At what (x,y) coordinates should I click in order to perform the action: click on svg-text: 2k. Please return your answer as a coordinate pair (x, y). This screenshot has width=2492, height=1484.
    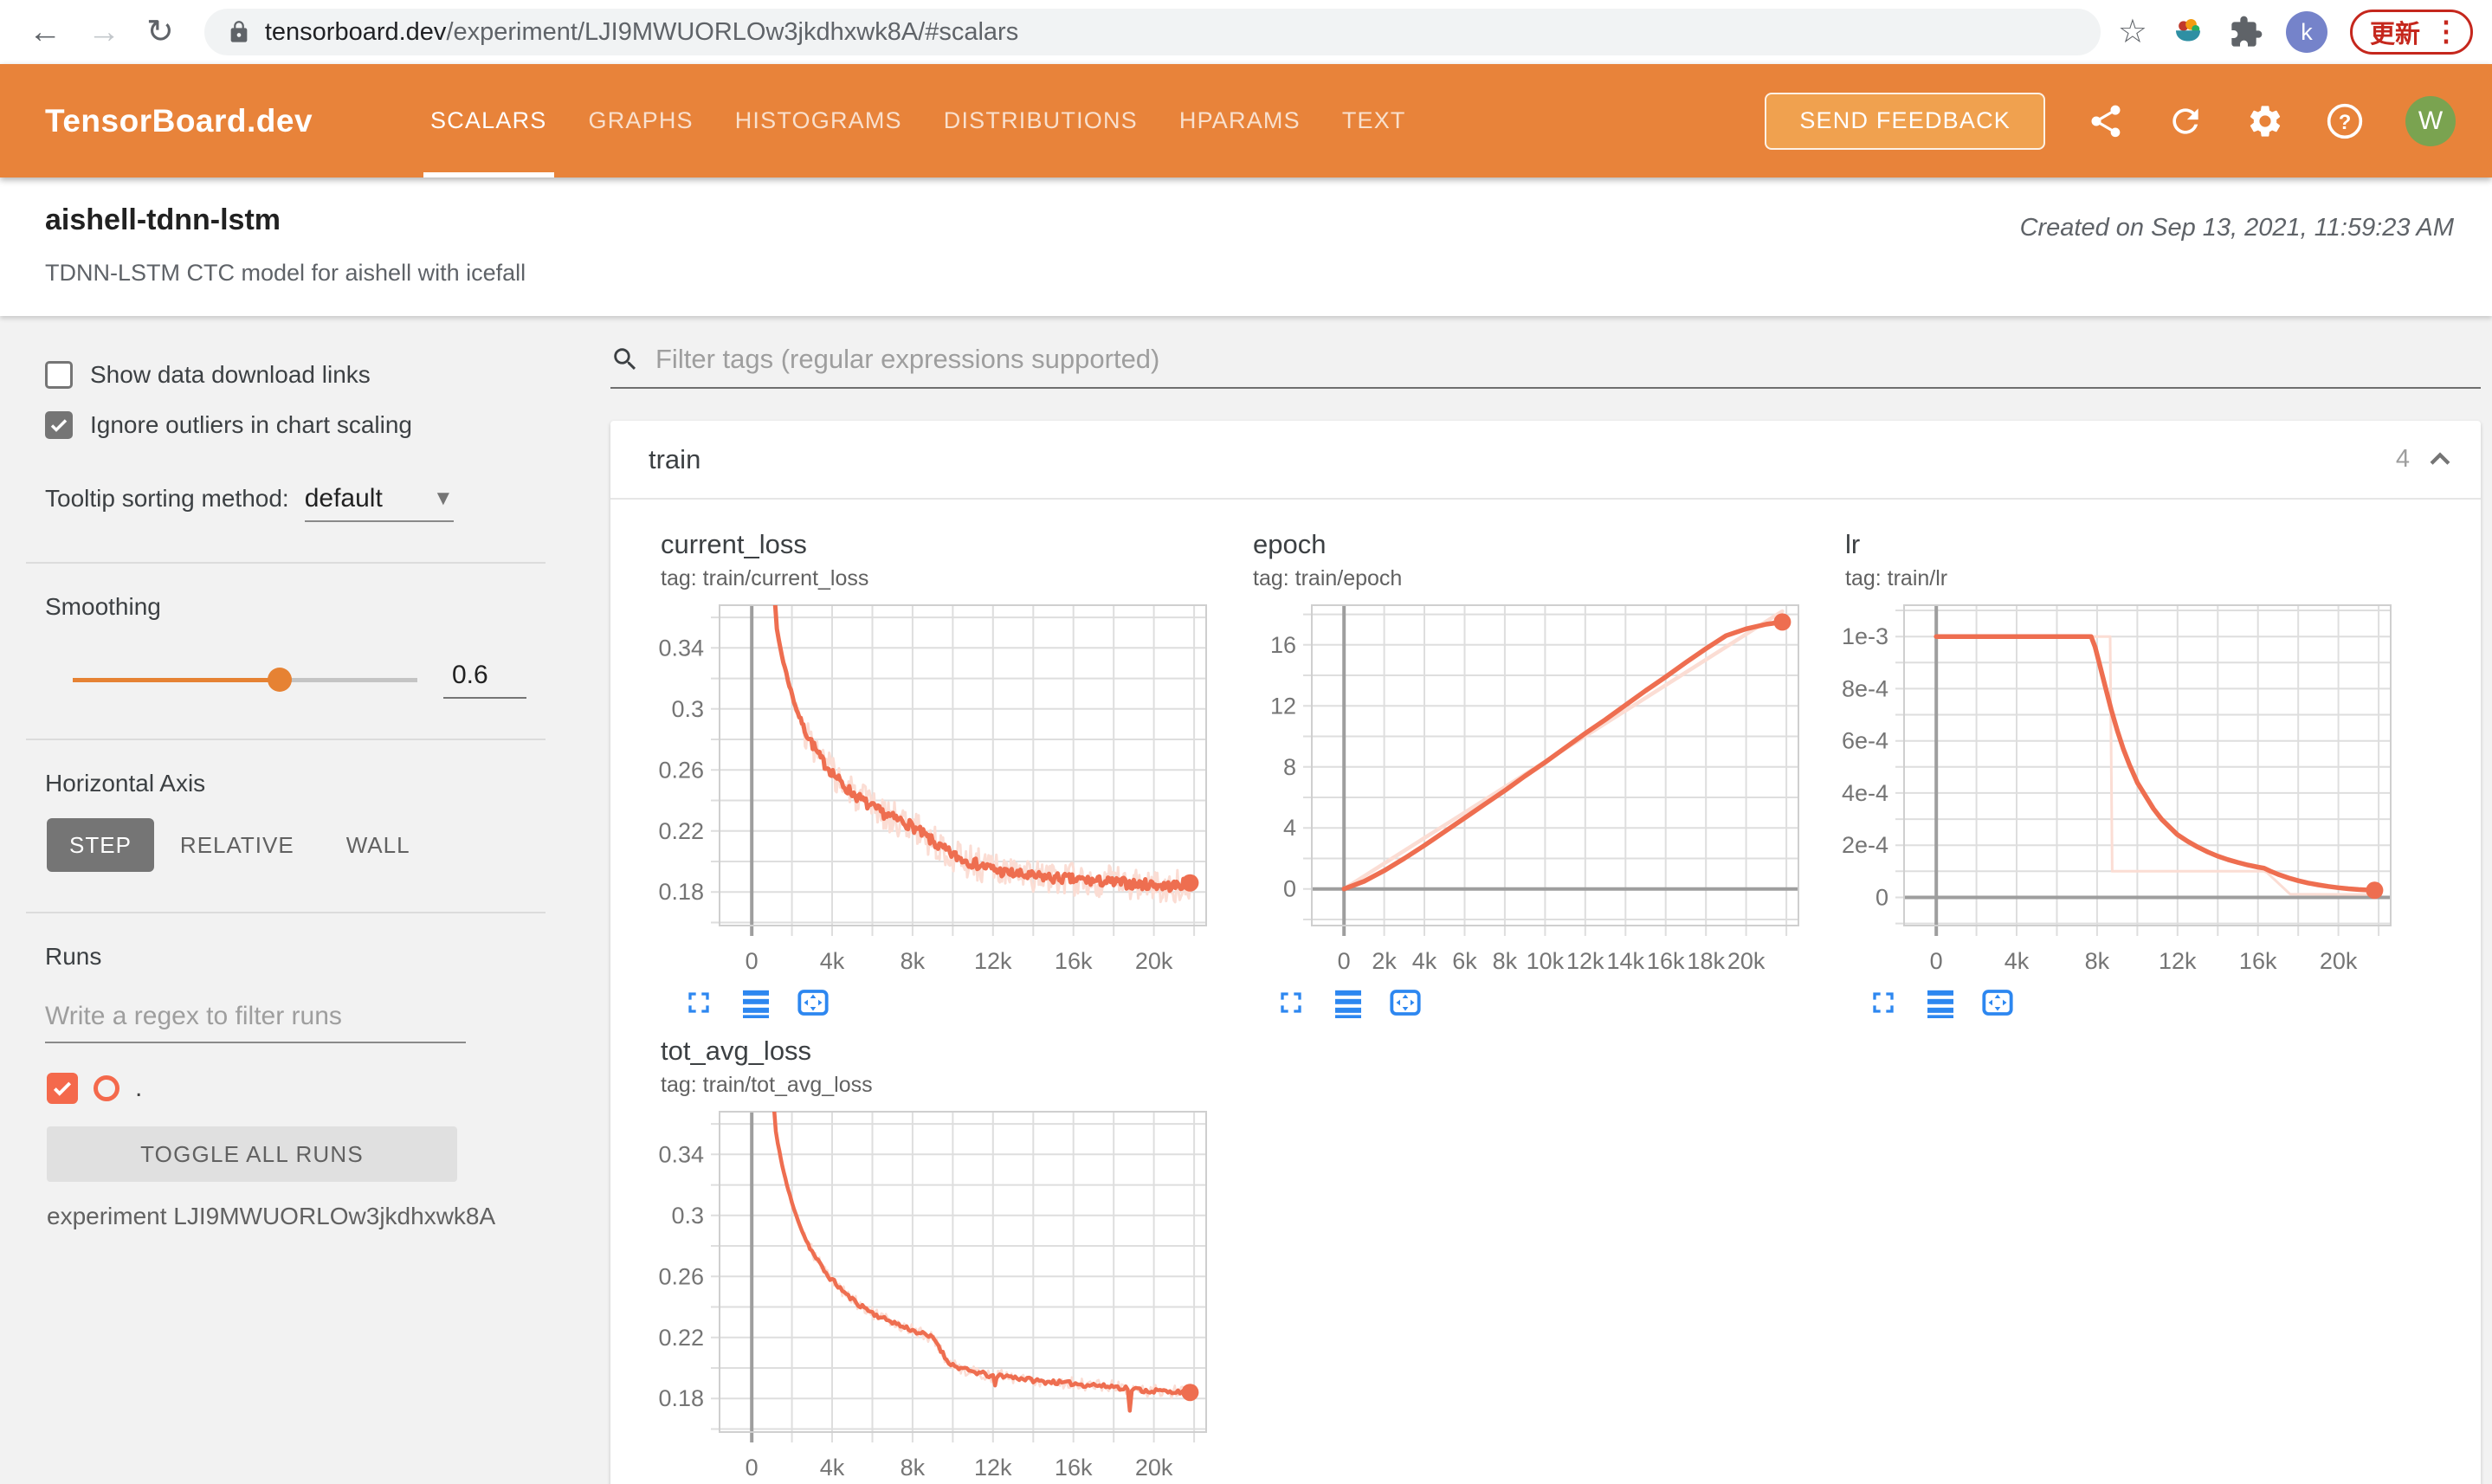
    Looking at the image, I should click on (1384, 960).